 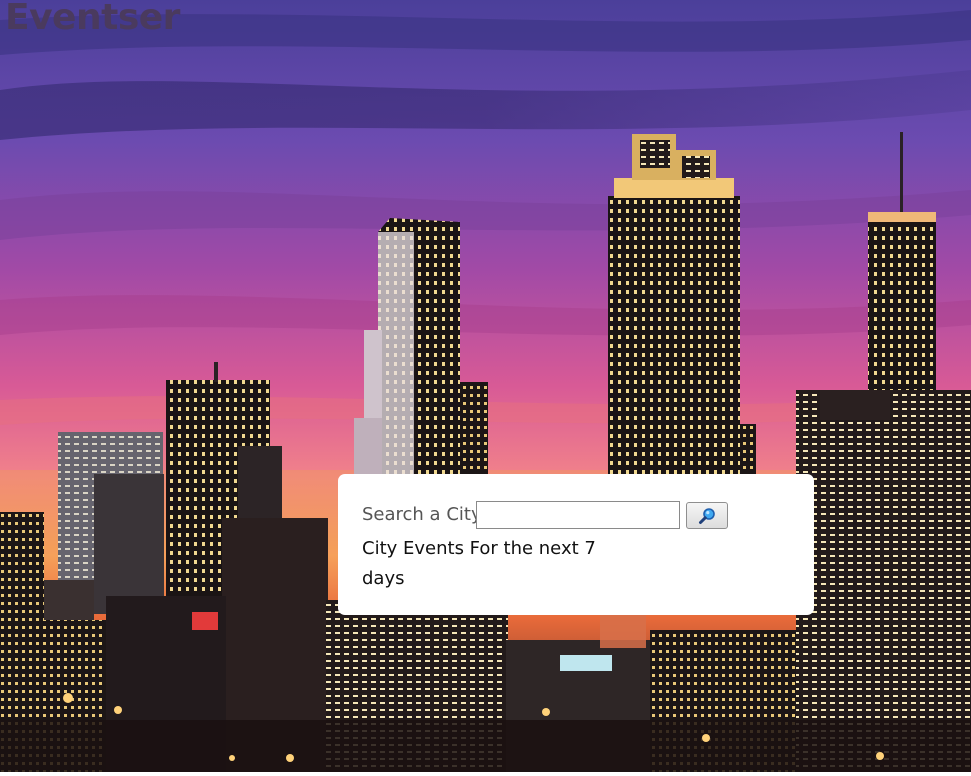 What do you see at coordinates (479, 563) in the screenshot?
I see `events-heading: City Events For the next 7 days` at bounding box center [479, 563].